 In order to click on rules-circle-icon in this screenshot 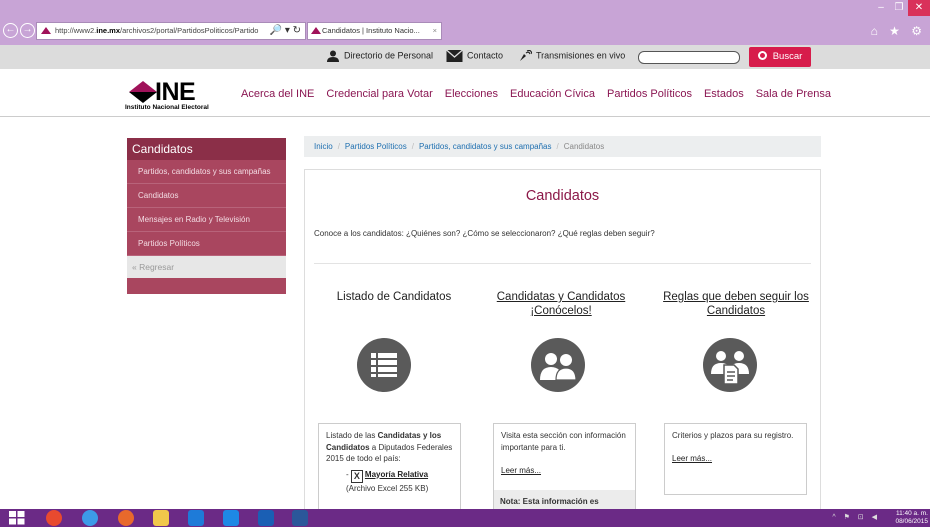, I will do `click(730, 365)`.